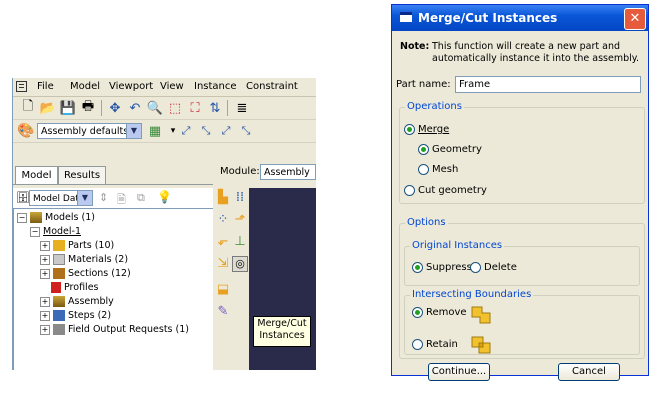 The height and width of the screenshot is (403, 651). What do you see at coordinates (115, 108) in the screenshot?
I see `pan-icon: ✥` at bounding box center [115, 108].